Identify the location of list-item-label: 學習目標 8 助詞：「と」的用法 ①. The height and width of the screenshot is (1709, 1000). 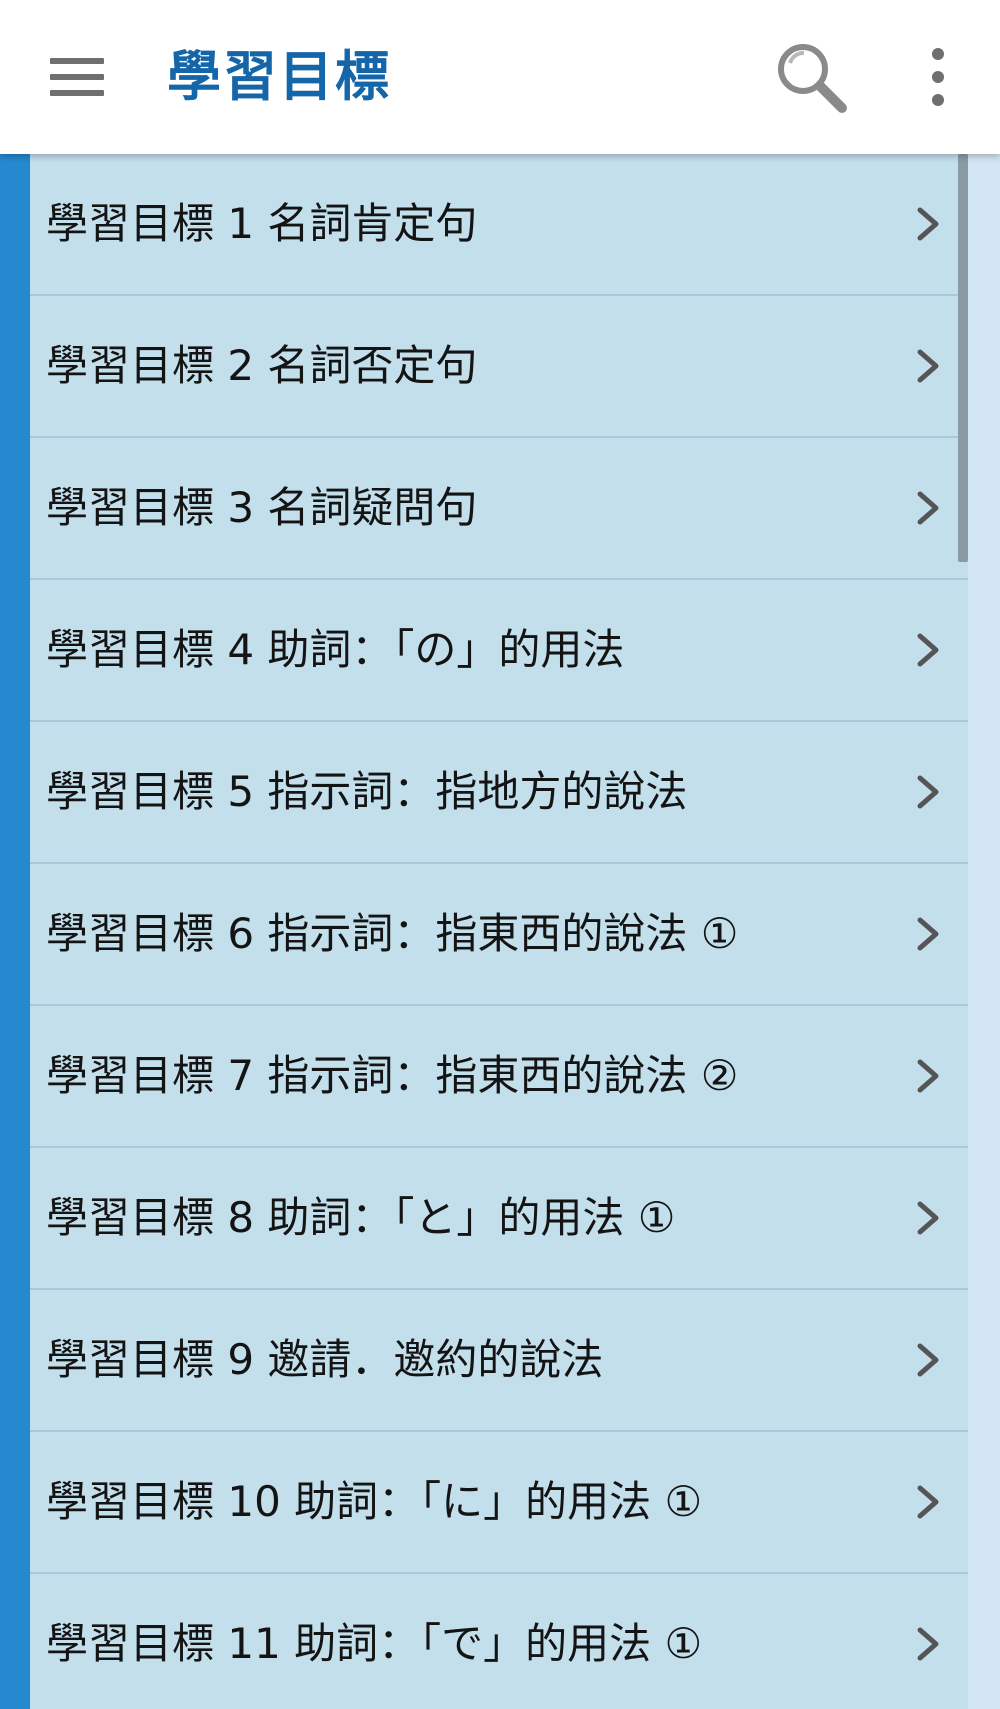
(361, 1217).